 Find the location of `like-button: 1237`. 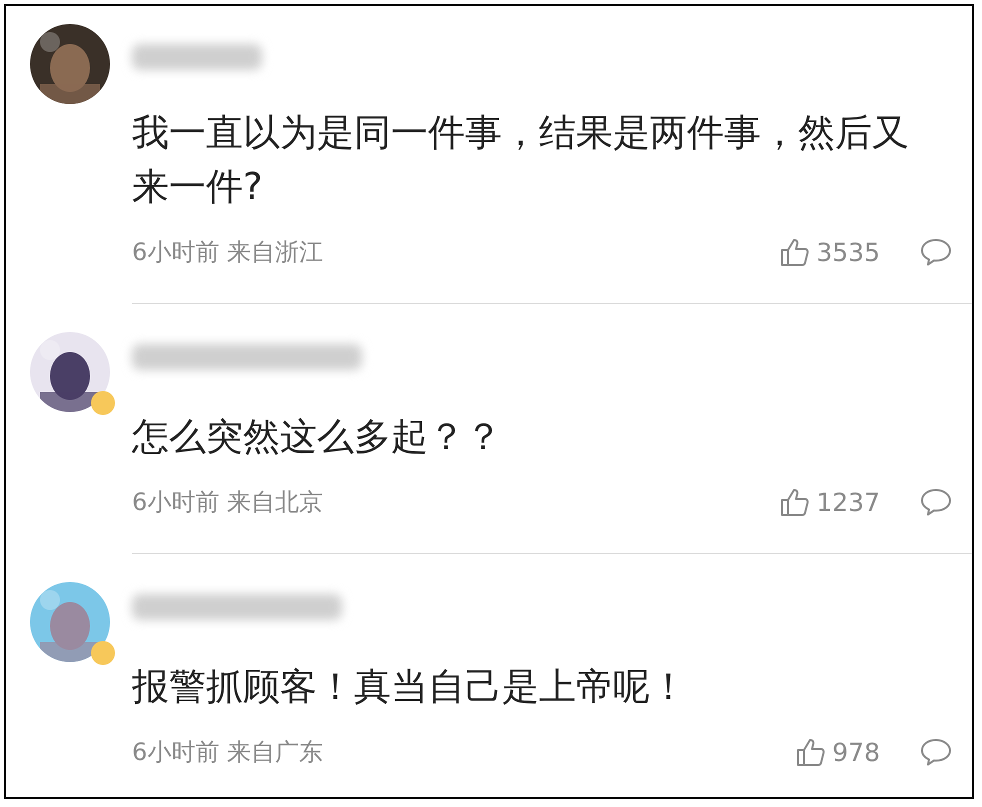

like-button: 1237 is located at coordinates (830, 502).